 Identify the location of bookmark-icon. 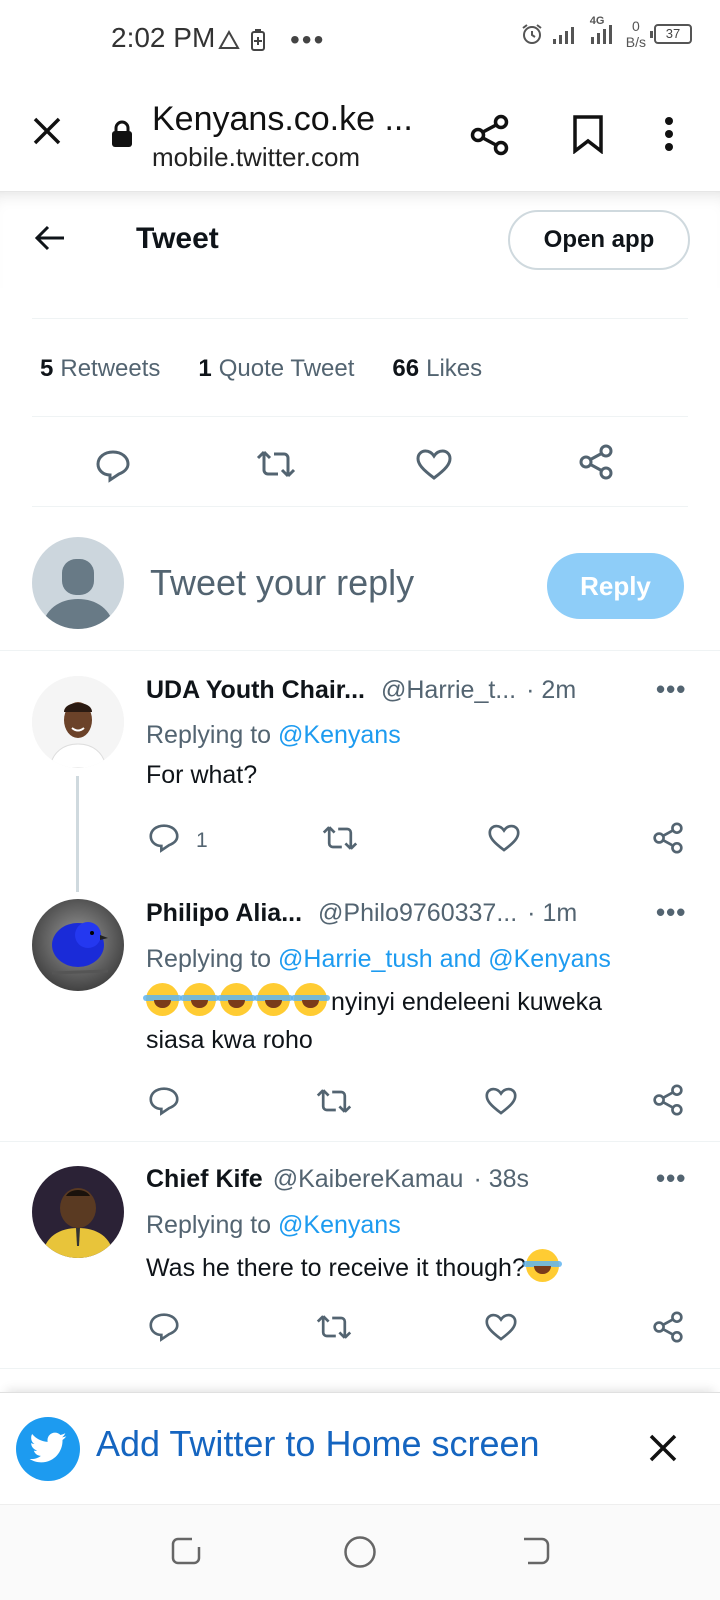
(588, 134).